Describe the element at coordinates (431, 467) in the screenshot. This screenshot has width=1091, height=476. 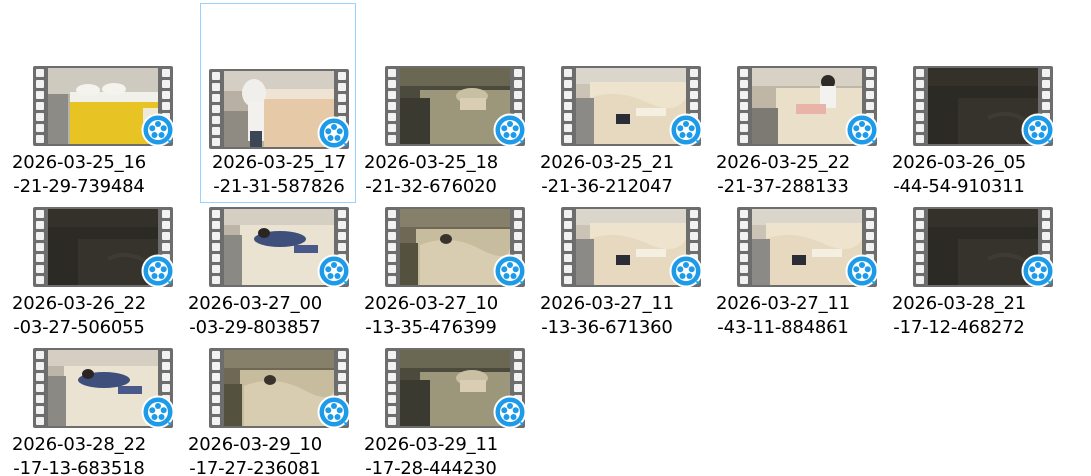
I see `file-name-line2: -17-28-444230` at that location.